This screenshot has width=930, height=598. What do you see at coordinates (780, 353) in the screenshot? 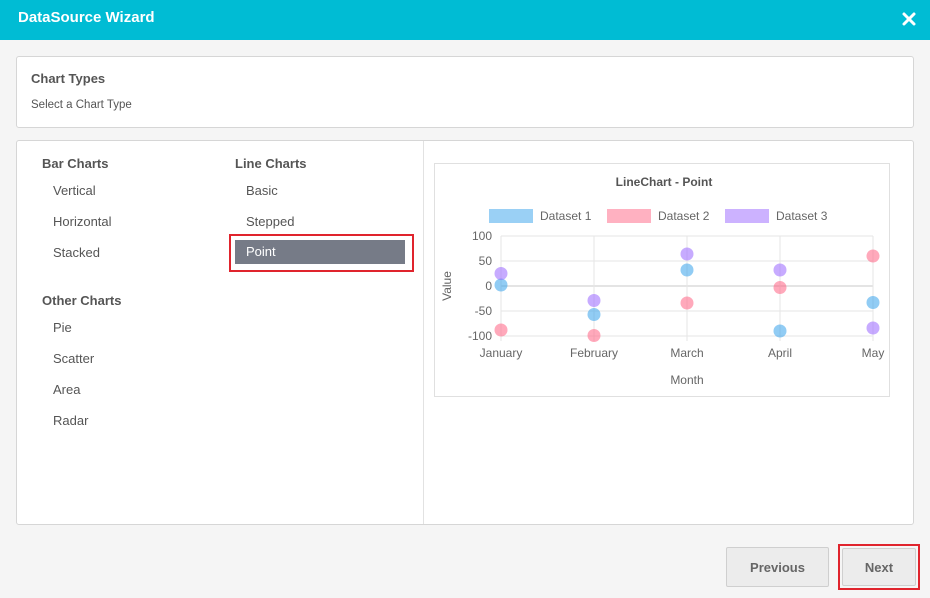
I see `x-tick-label: April` at bounding box center [780, 353].